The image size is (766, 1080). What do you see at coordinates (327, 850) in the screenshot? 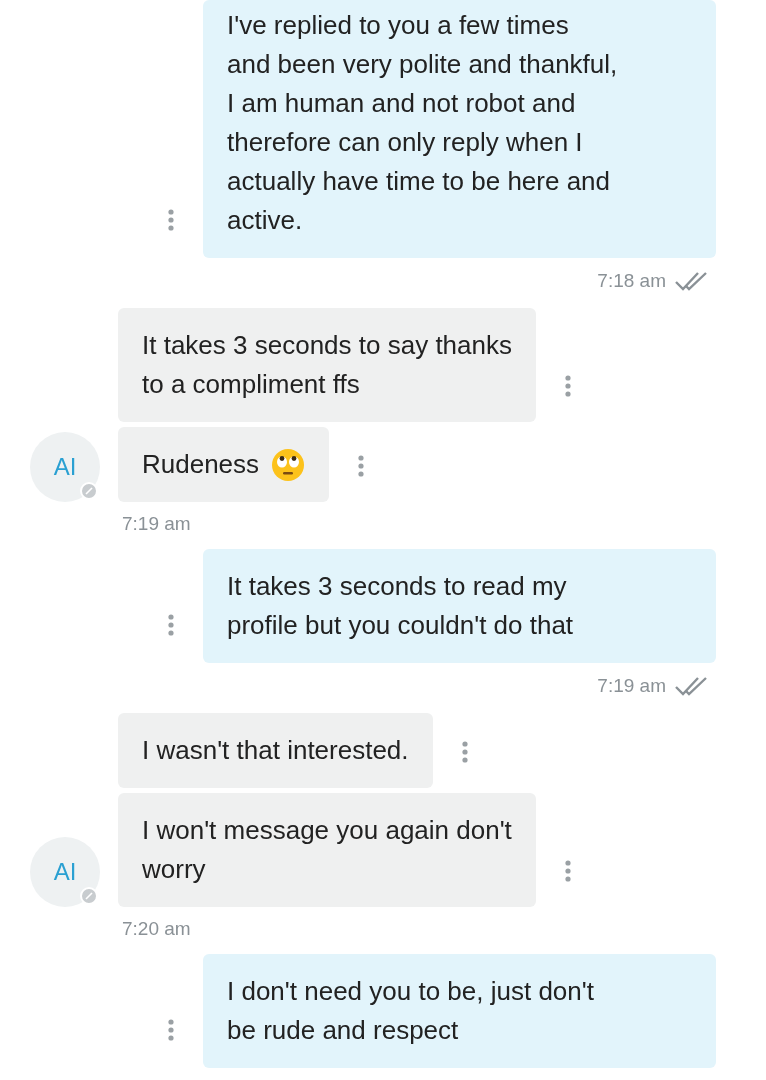
I see `message-text: I won't message you again don't worry` at bounding box center [327, 850].